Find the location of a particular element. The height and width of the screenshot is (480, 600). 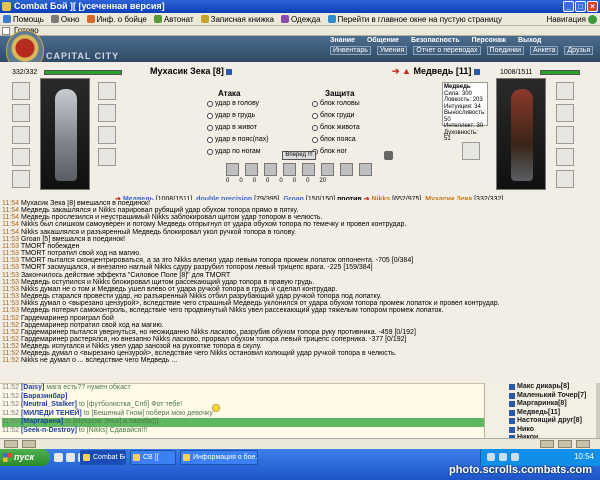

menu-knowledge: Знание is located at coordinates (342, 40).